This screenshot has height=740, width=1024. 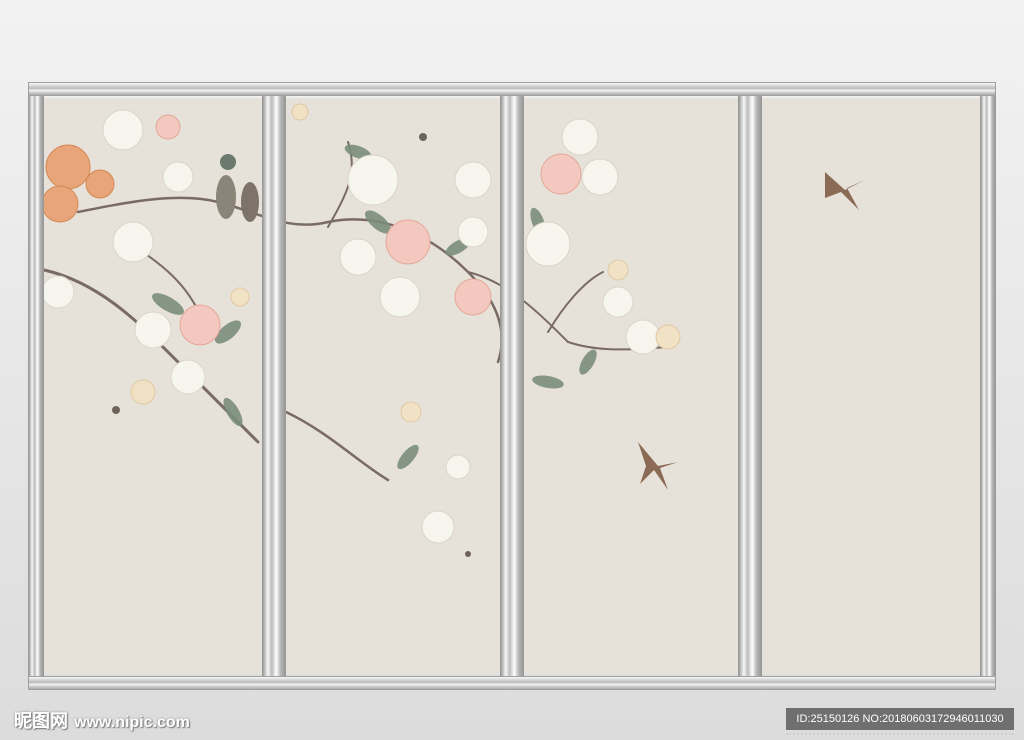 I want to click on watermark-logo: 昵图网 www.nipic.com, so click(x=102, y=720).